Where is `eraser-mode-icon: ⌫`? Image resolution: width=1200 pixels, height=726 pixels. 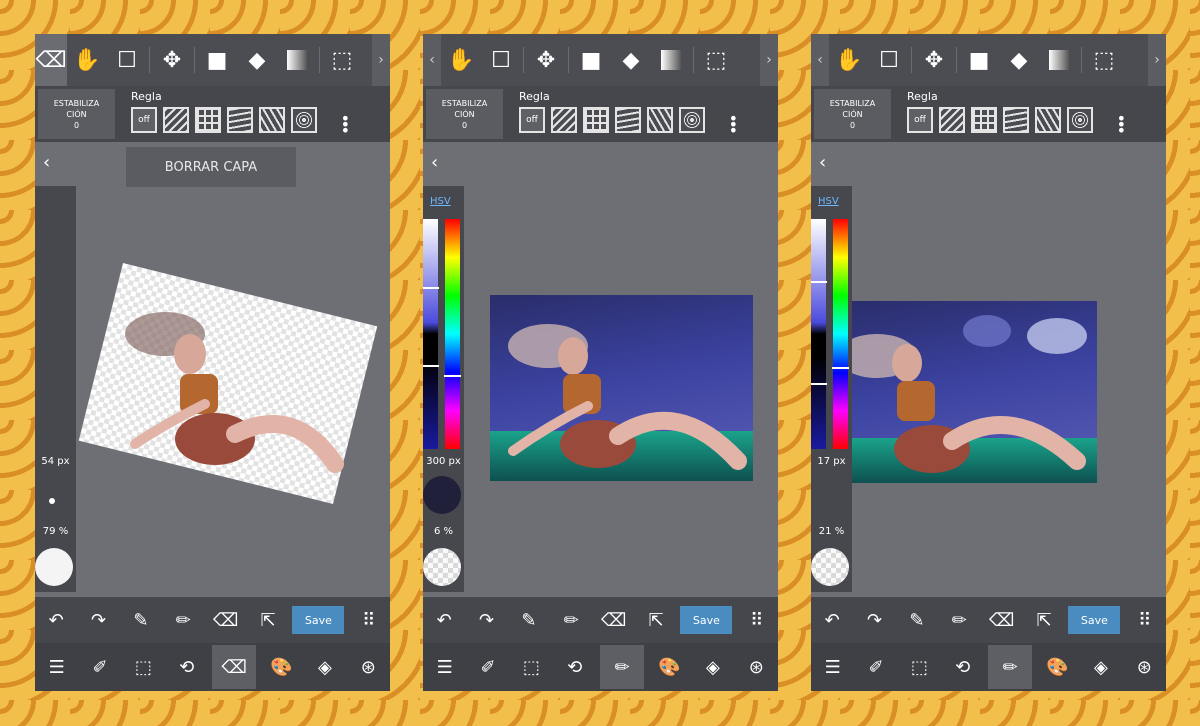 eraser-mode-icon: ⌫ is located at coordinates (234, 667).